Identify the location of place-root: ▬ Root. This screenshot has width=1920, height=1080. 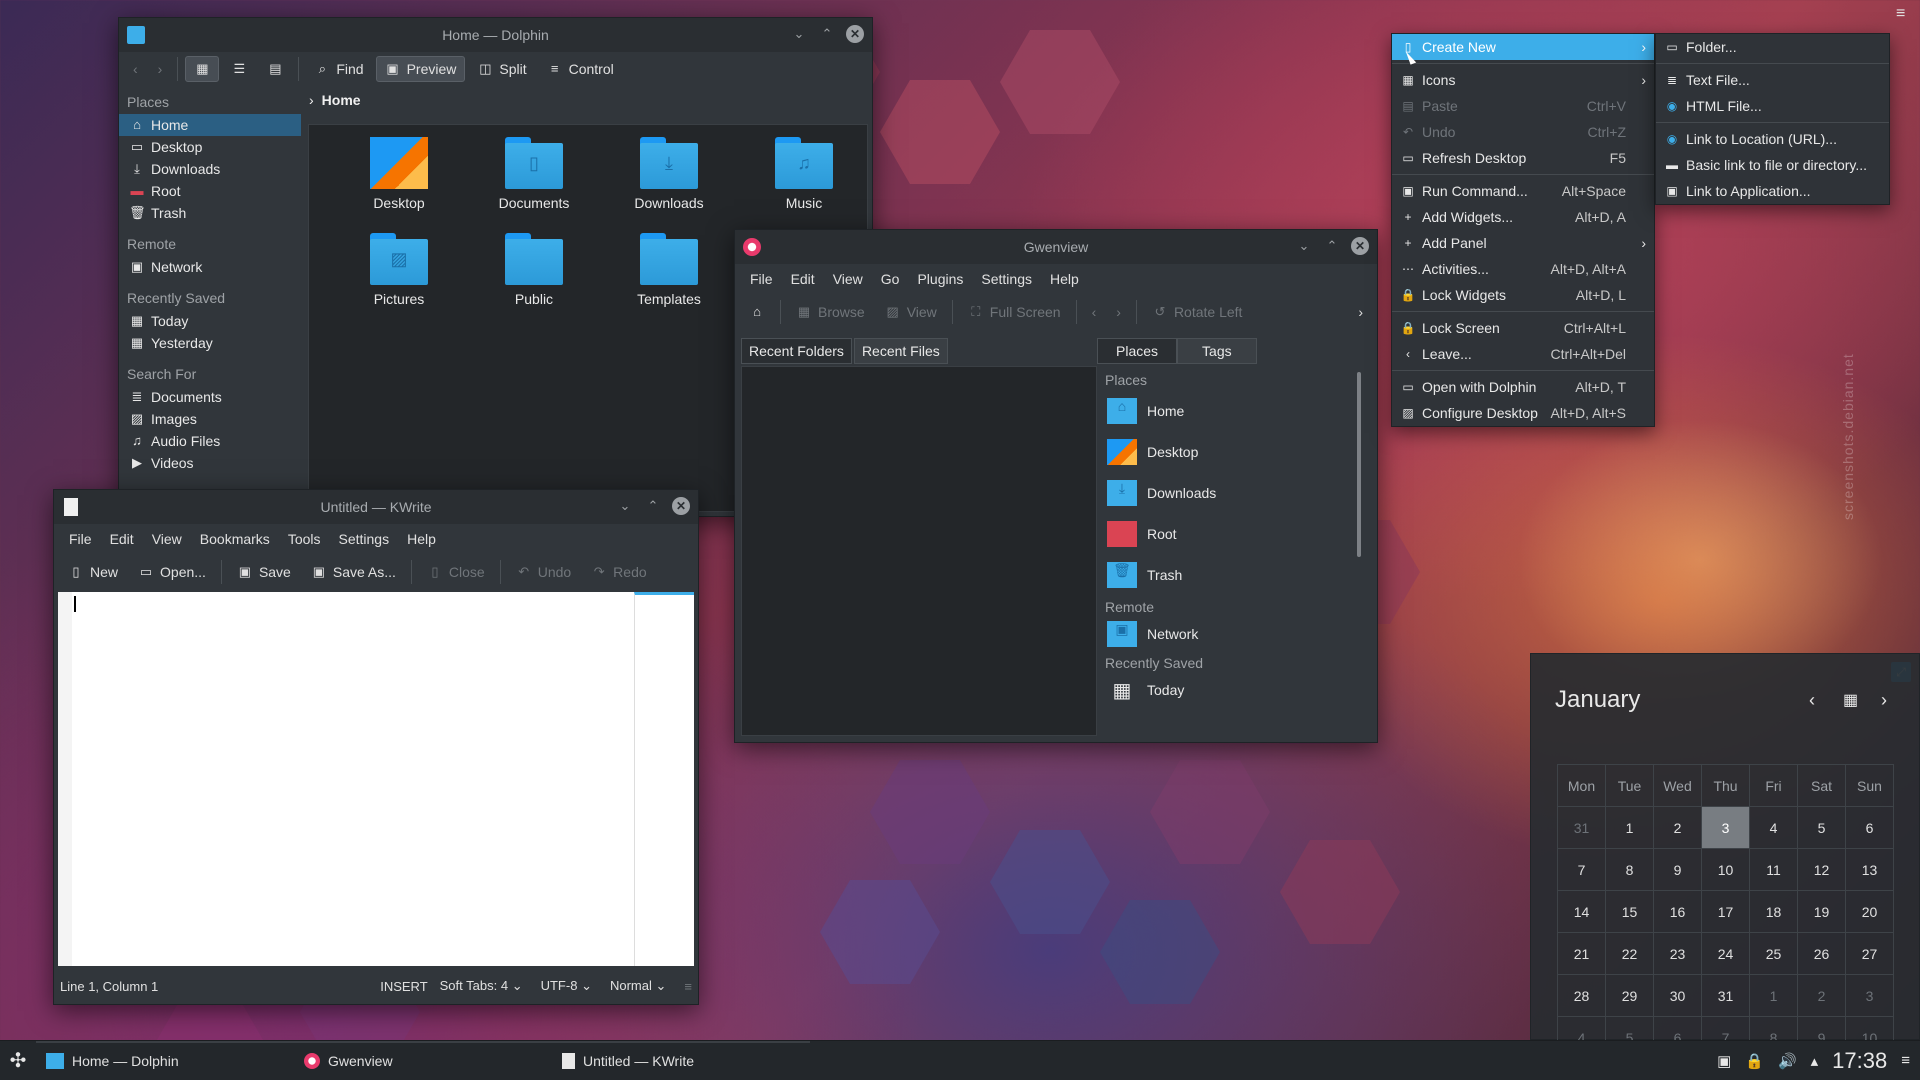
(210, 191).